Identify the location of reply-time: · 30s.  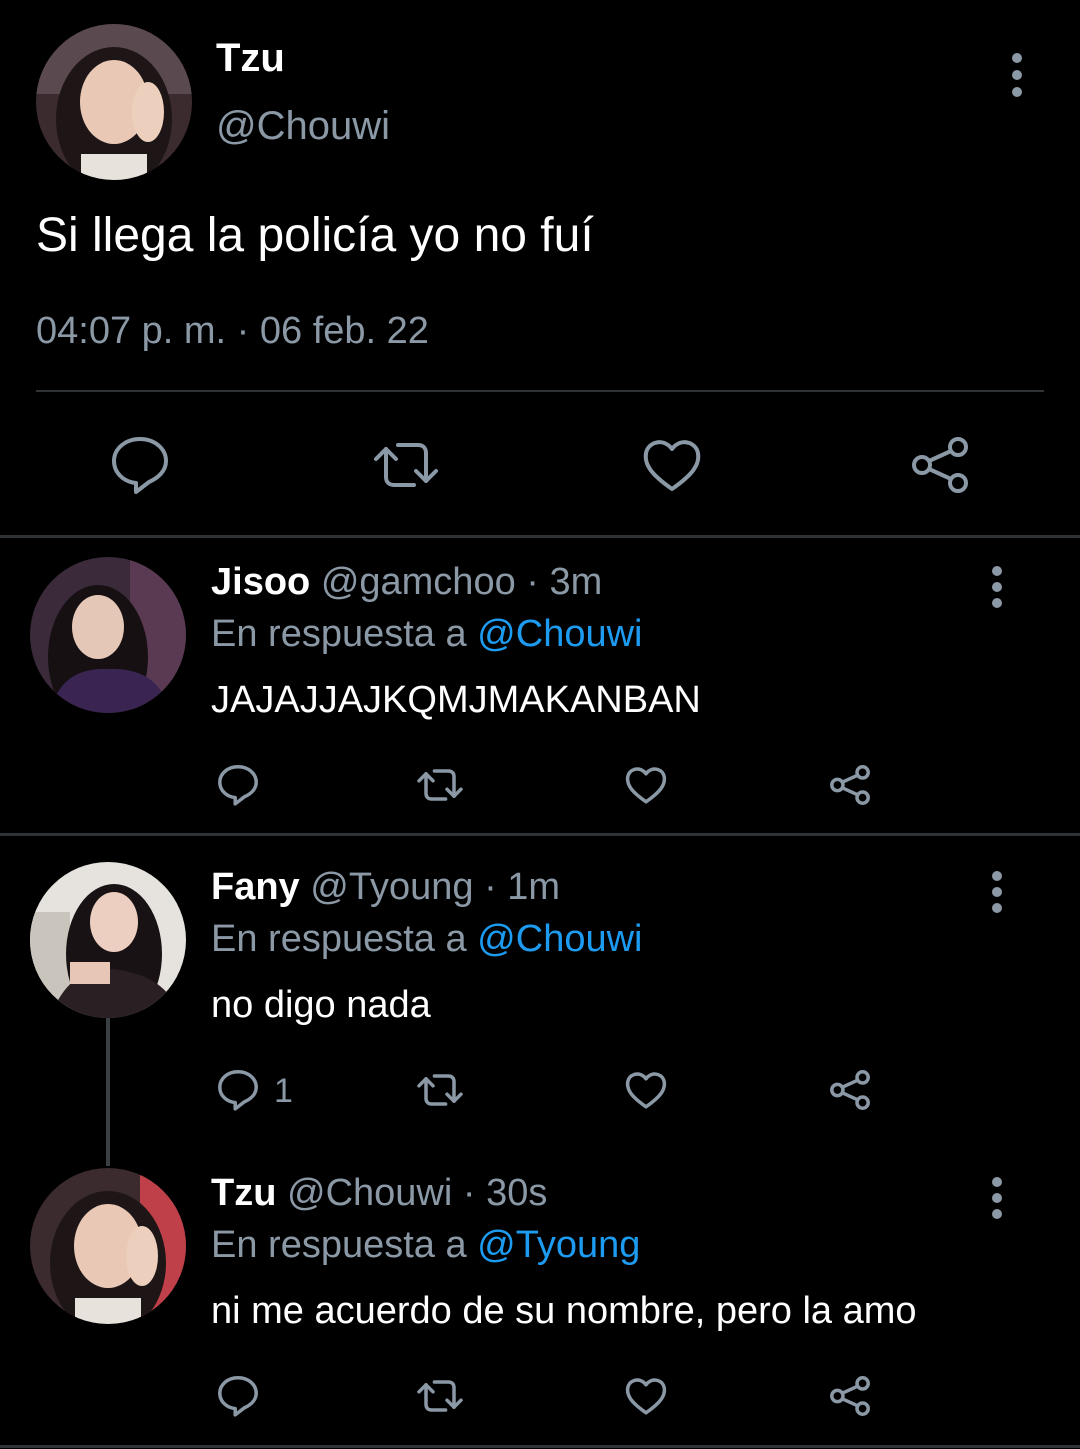
(505, 1193).